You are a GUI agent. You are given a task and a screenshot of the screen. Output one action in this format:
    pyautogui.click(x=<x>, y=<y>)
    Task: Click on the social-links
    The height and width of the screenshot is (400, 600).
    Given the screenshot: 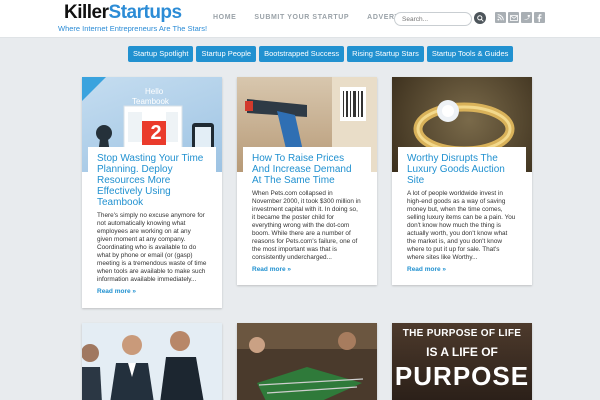 What is the action you would take?
    pyautogui.click(x=520, y=17)
    